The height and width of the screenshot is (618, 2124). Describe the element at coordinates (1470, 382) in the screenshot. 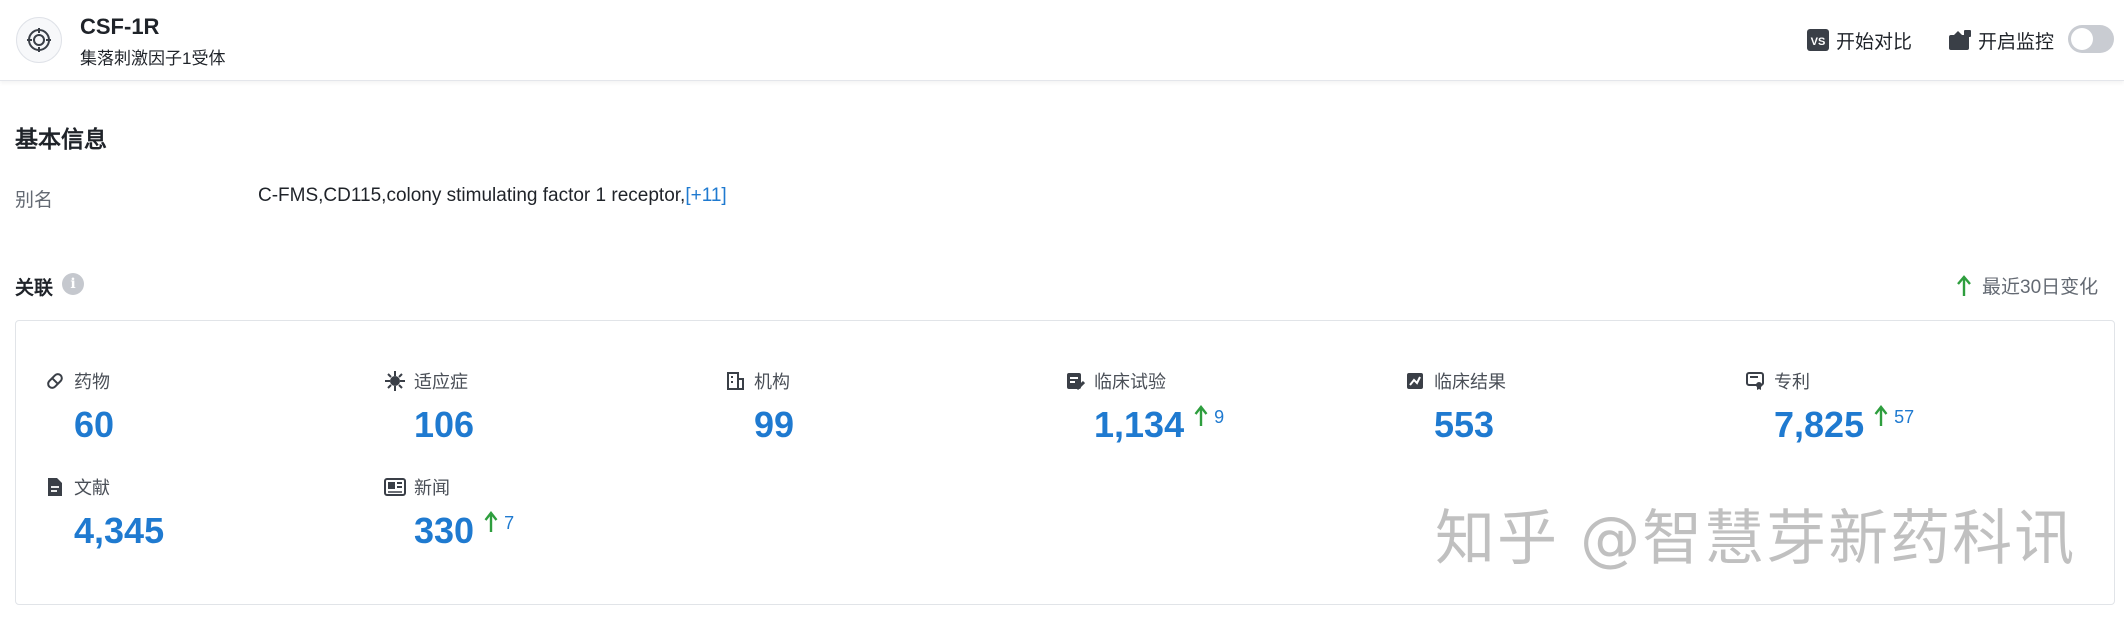

I see `stat-label: 临床结果` at that location.